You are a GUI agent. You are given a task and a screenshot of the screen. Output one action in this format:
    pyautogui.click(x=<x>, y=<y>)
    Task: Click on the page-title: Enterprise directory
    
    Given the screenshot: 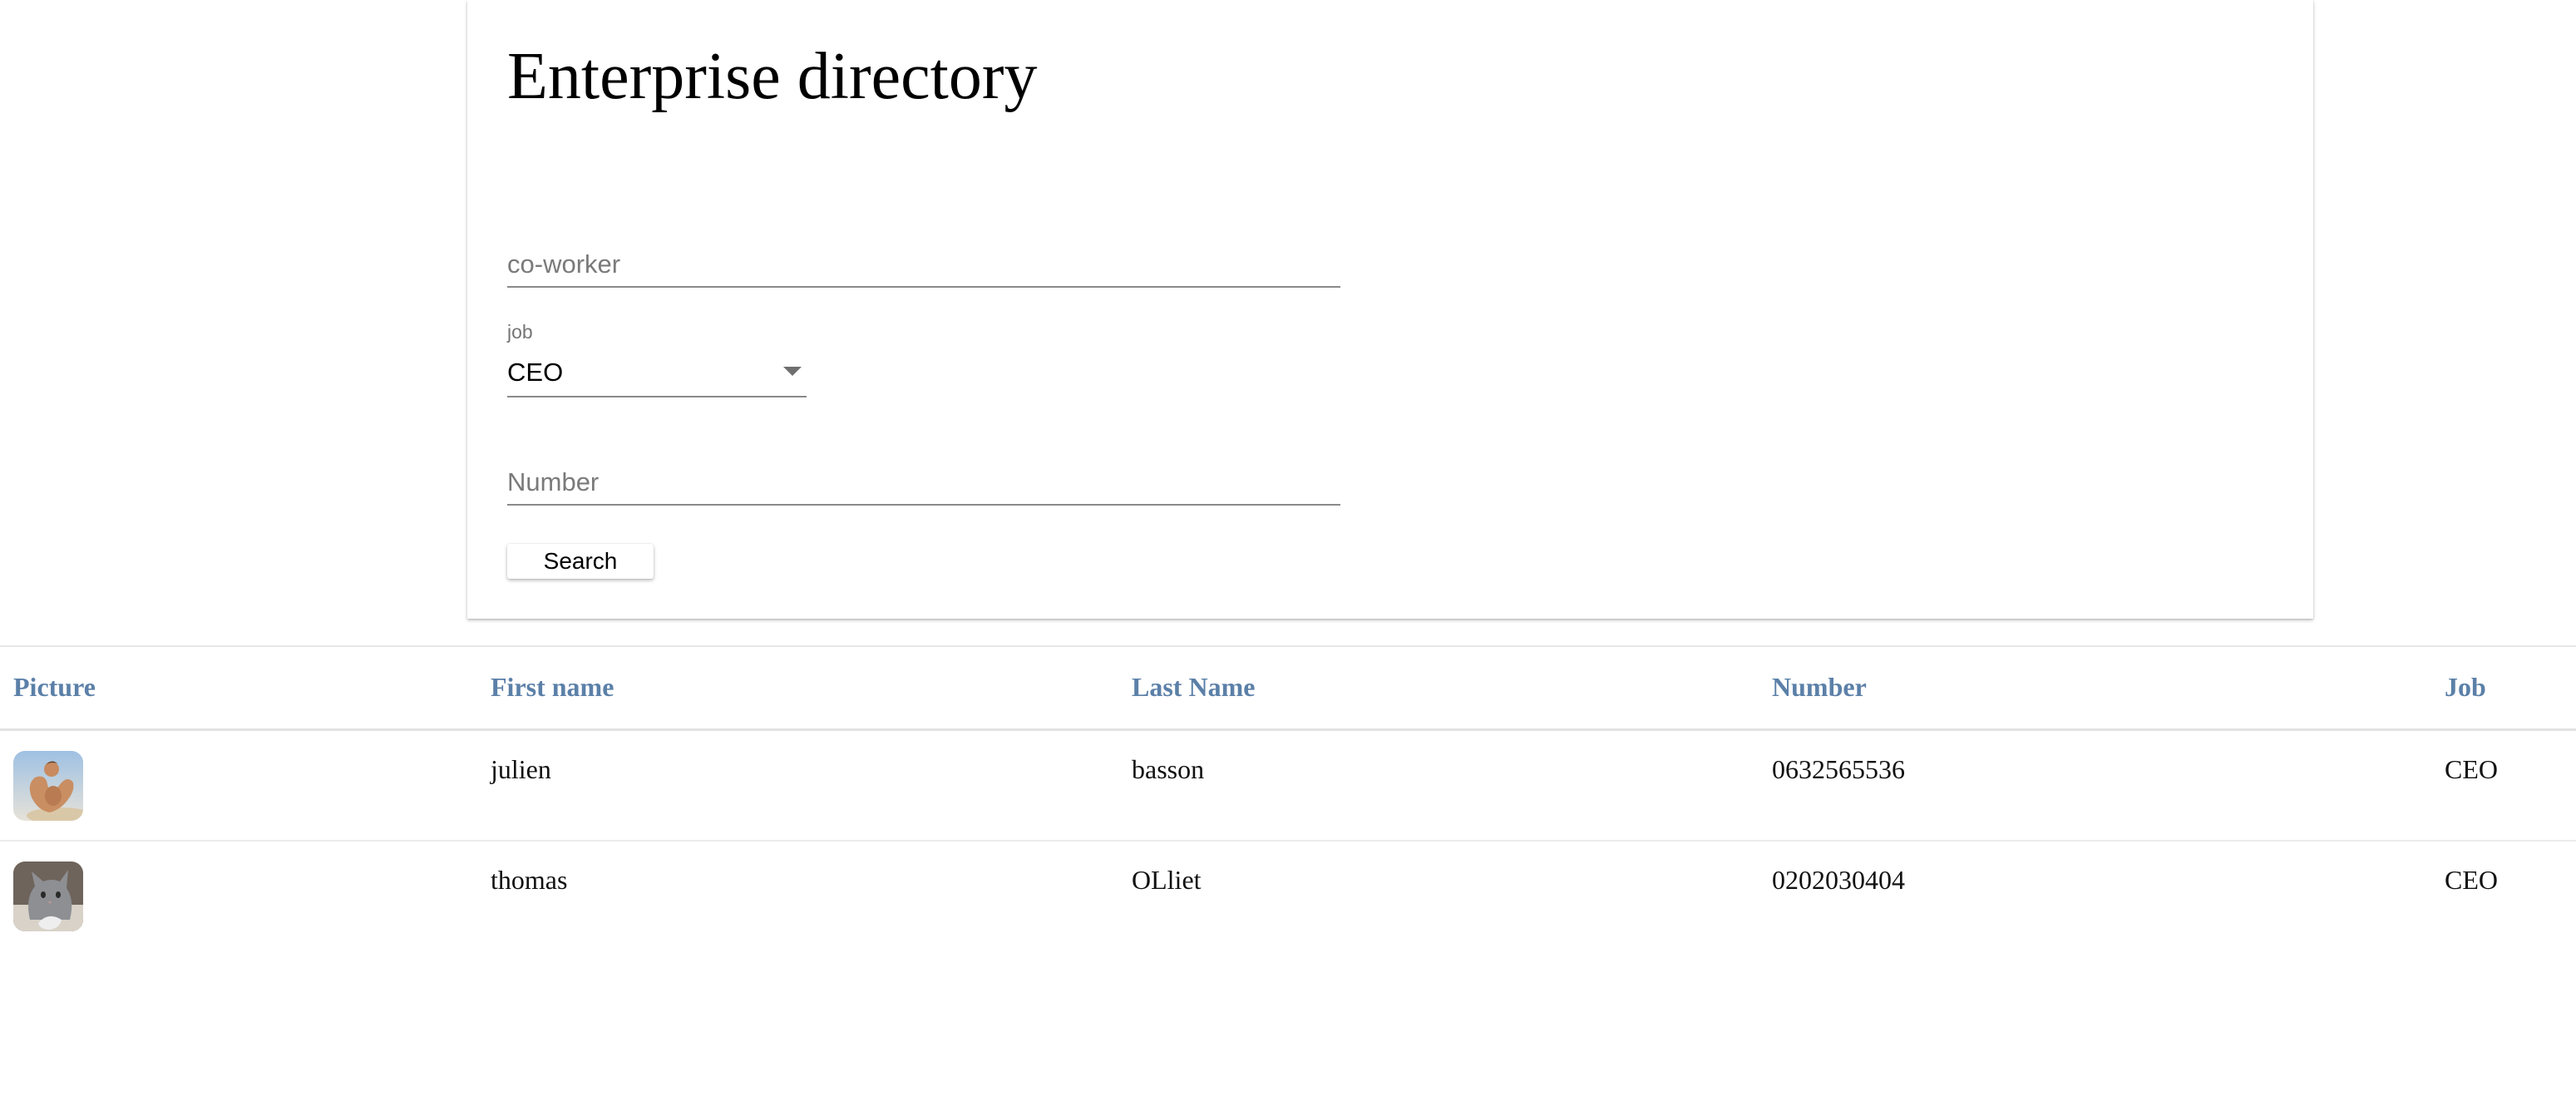 What is the action you would take?
    pyautogui.click(x=772, y=76)
    